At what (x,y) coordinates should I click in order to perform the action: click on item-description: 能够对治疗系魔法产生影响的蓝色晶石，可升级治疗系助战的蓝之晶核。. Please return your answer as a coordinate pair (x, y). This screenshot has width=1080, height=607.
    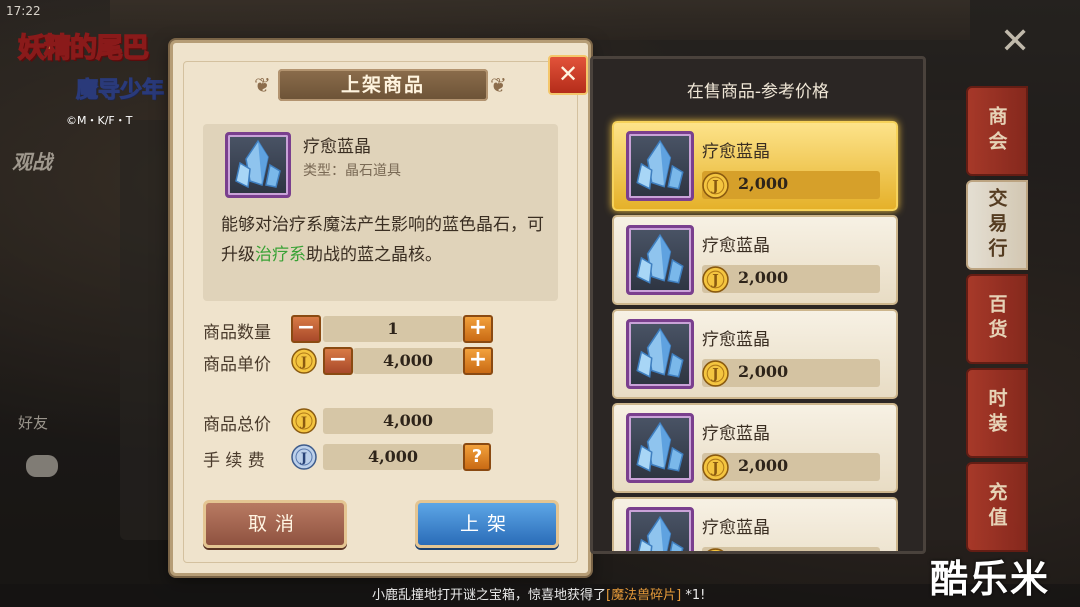
    Looking at the image, I should click on (386, 240).